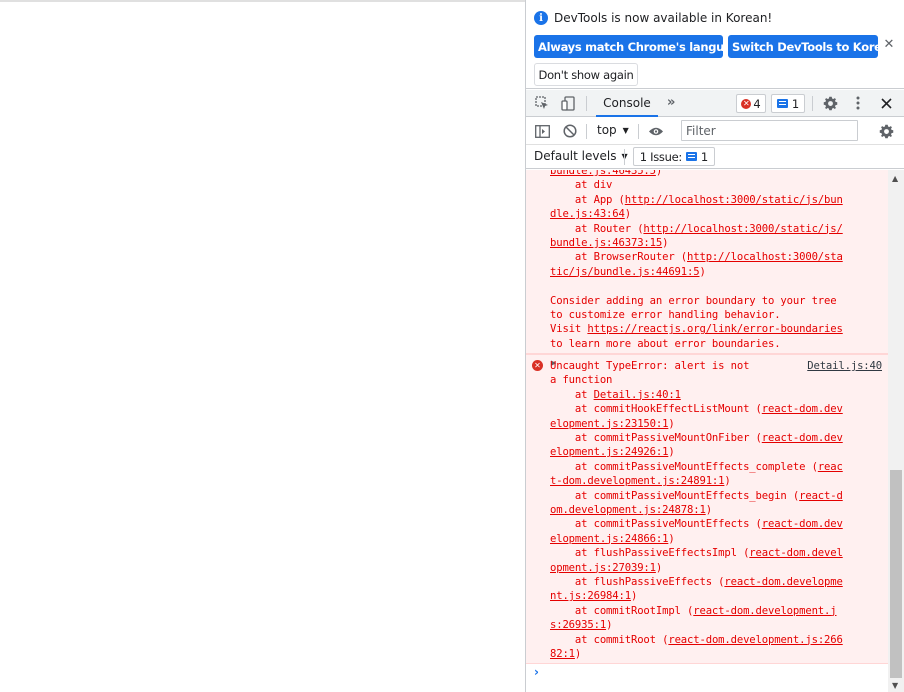 Image resolution: width=904 pixels, height=692 pixels. Describe the element at coordinates (637, 481) in the screenshot. I see `stack-trace-link: t-dom.development.js:24891:1` at that location.